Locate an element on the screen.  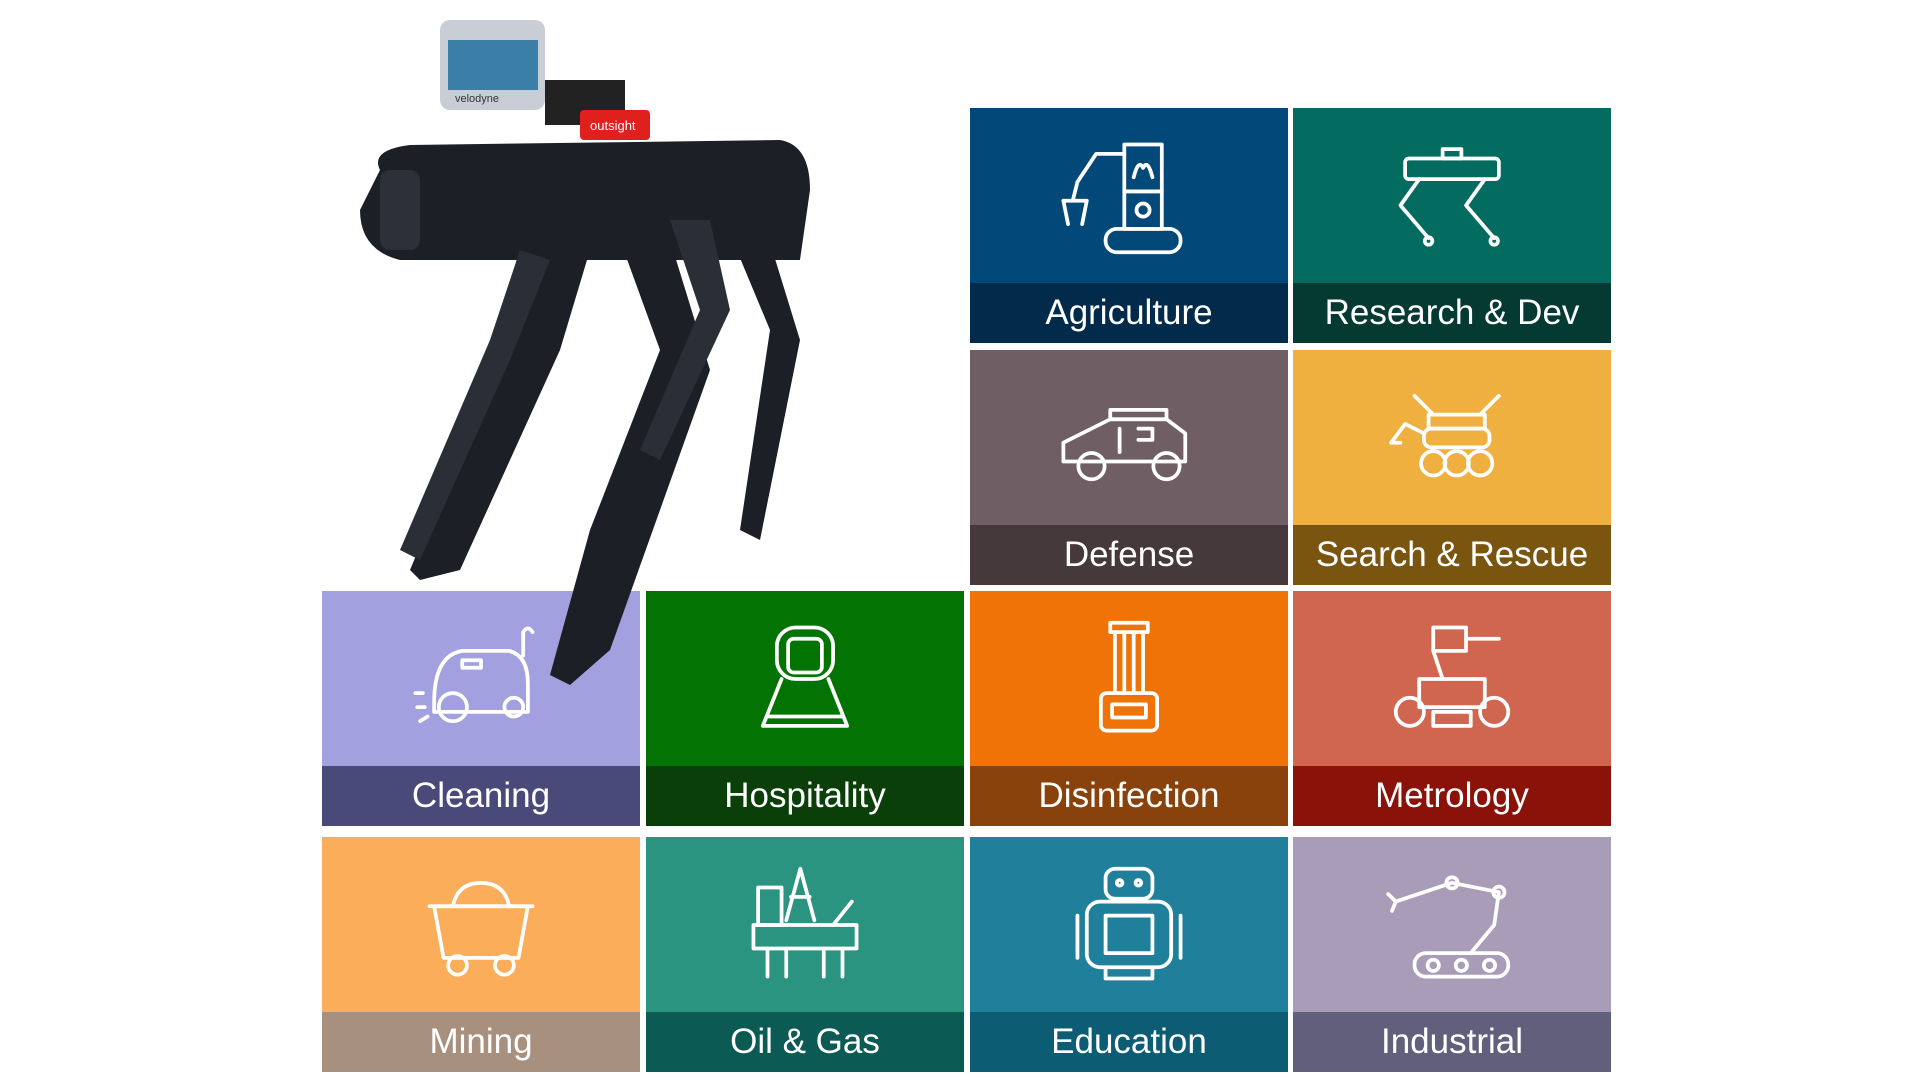
mine-cart-icon is located at coordinates (481, 924).